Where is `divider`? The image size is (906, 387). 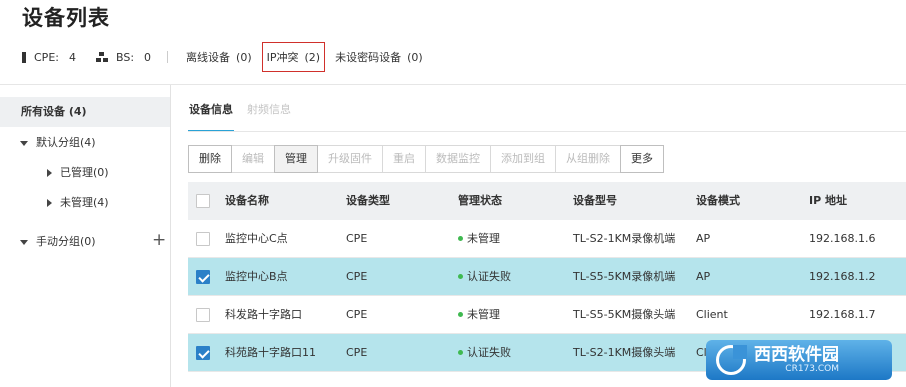 divider is located at coordinates (168, 57).